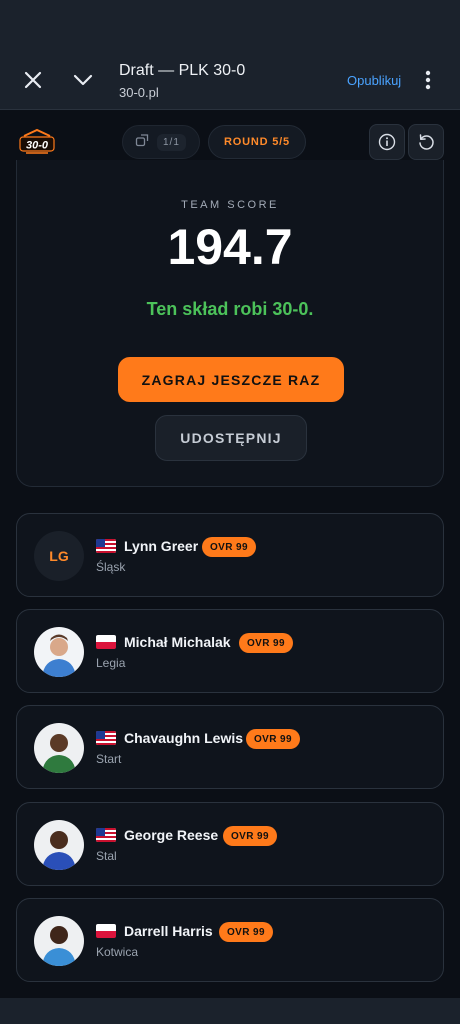 Image resolution: width=460 pixels, height=1024 pixels. What do you see at coordinates (37, 146) in the screenshot?
I see `logo-text: 30-0` at bounding box center [37, 146].